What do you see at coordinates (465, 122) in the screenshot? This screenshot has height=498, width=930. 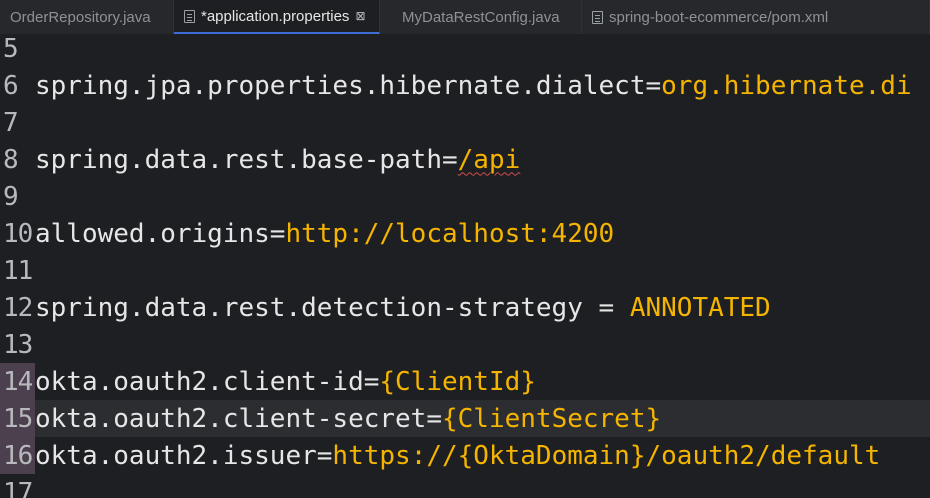 I see `code-line: 7` at bounding box center [465, 122].